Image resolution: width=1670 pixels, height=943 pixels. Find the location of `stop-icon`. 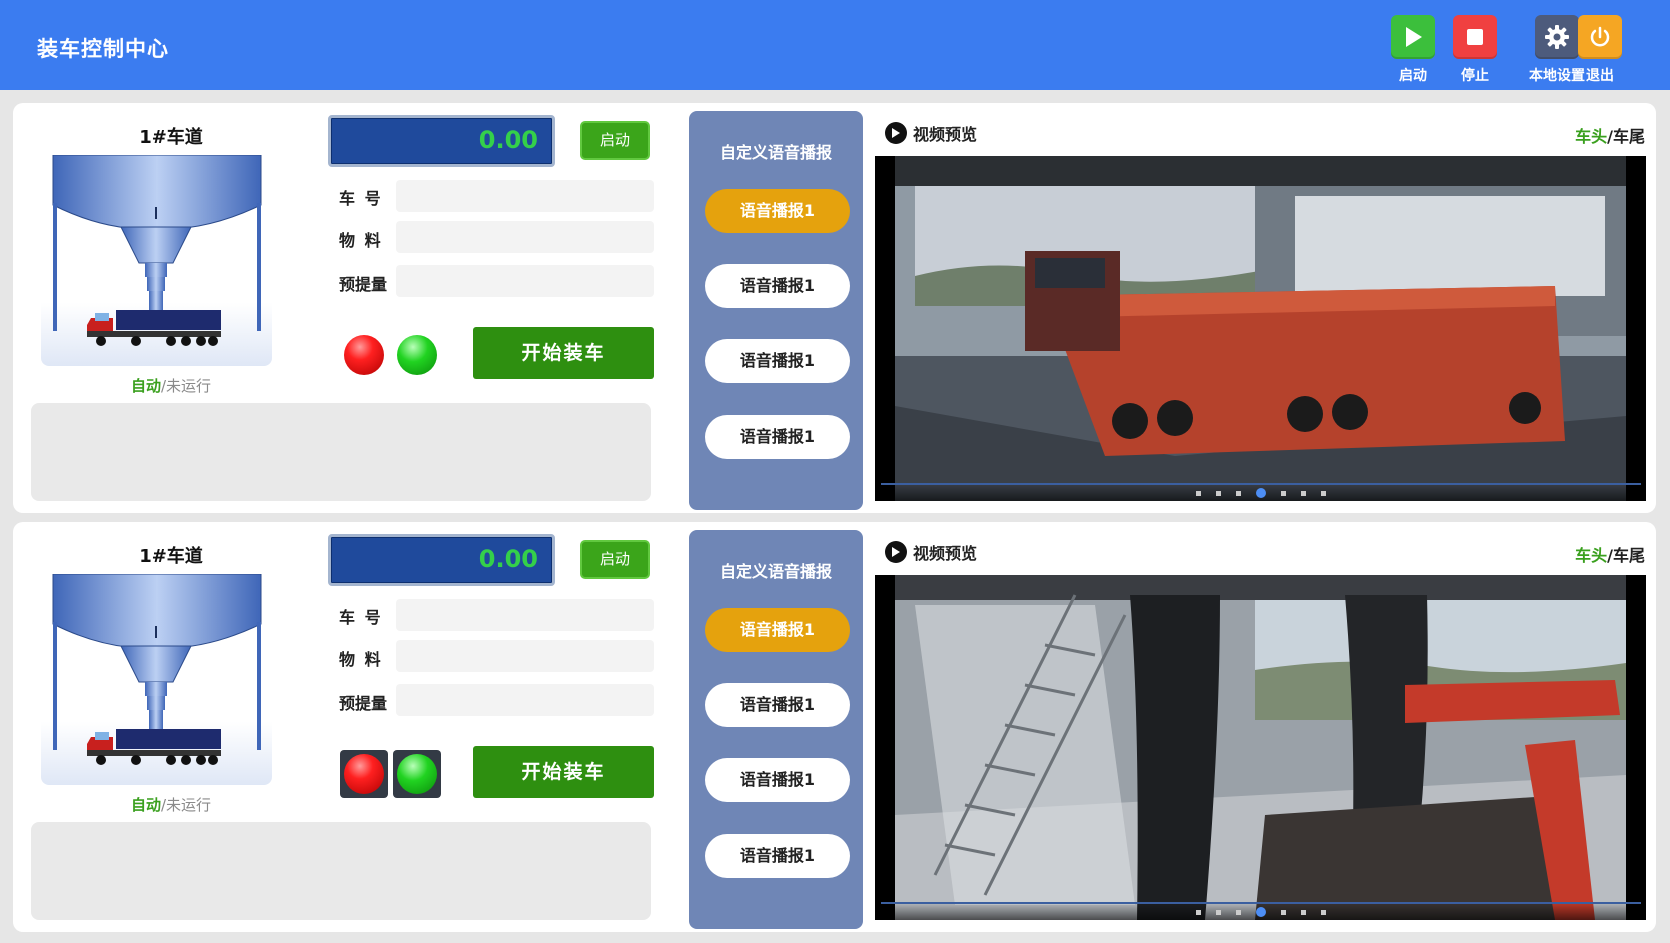

stop-icon is located at coordinates (1475, 37).